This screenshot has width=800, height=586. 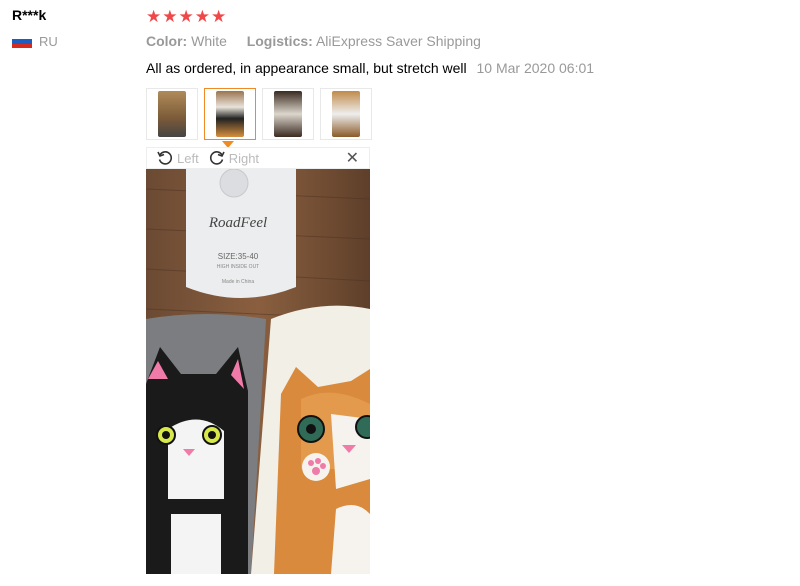 I want to click on rotate-right-label: Right, so click(x=244, y=158).